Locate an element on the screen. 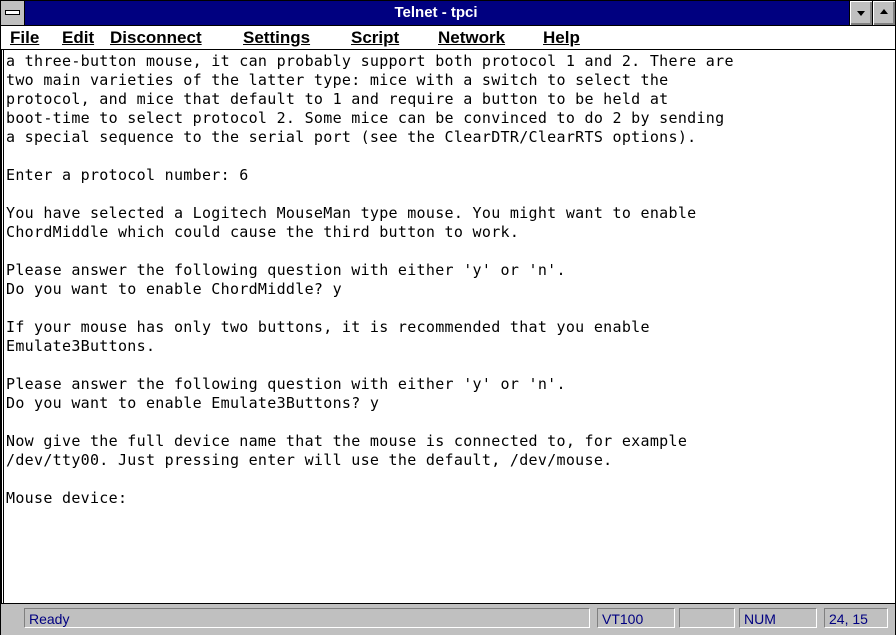 The width and height of the screenshot is (896, 635). maximize-arrow-icon is located at coordinates (884, 11).